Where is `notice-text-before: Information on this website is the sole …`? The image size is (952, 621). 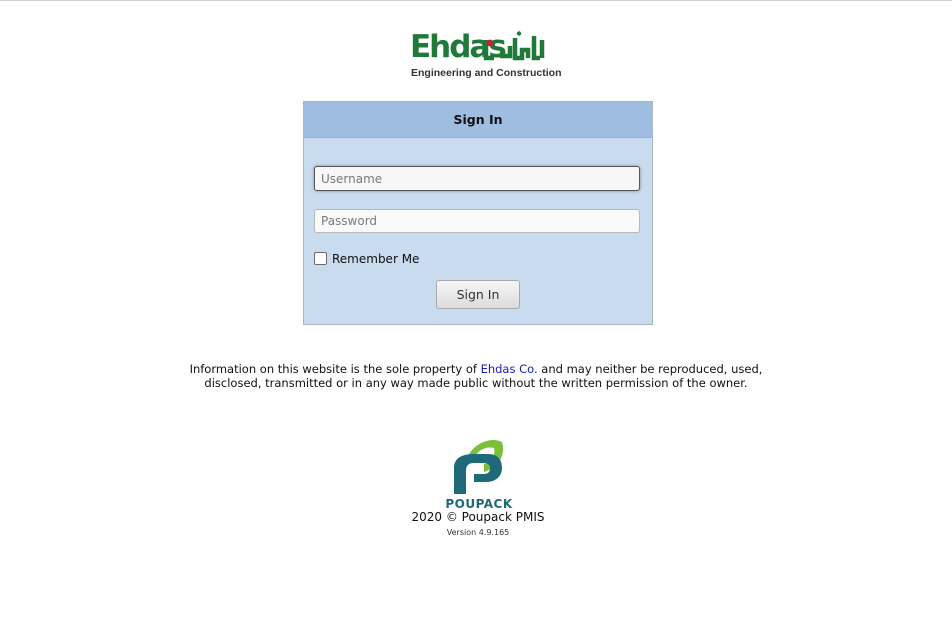 notice-text-before: Information on this website is the sole … is located at coordinates (335, 369).